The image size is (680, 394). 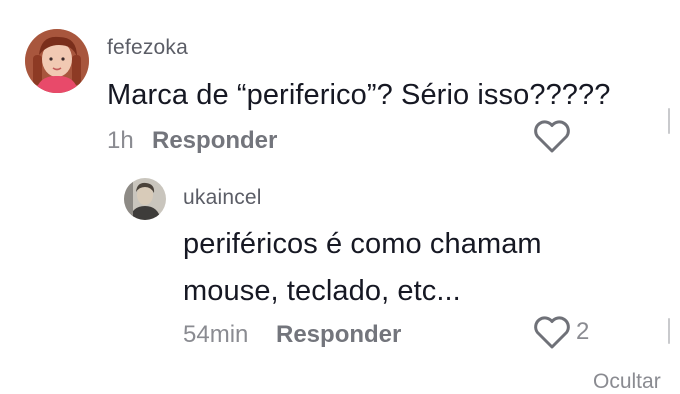 I want to click on reply-timestamp: 54min, so click(x=216, y=334).